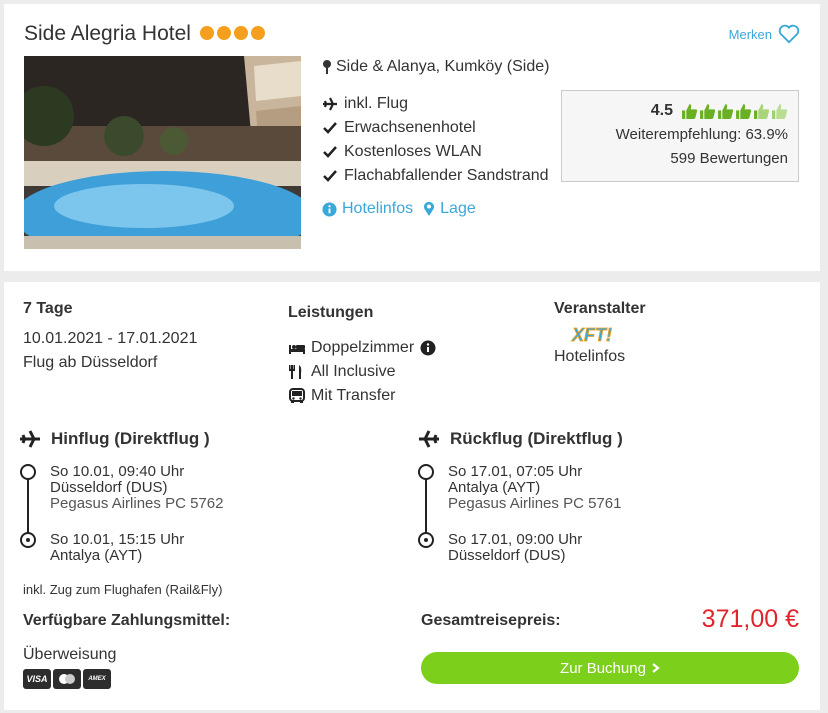 The height and width of the screenshot is (713, 828). What do you see at coordinates (48, 308) in the screenshot?
I see `trip-duration: 7 Tage` at bounding box center [48, 308].